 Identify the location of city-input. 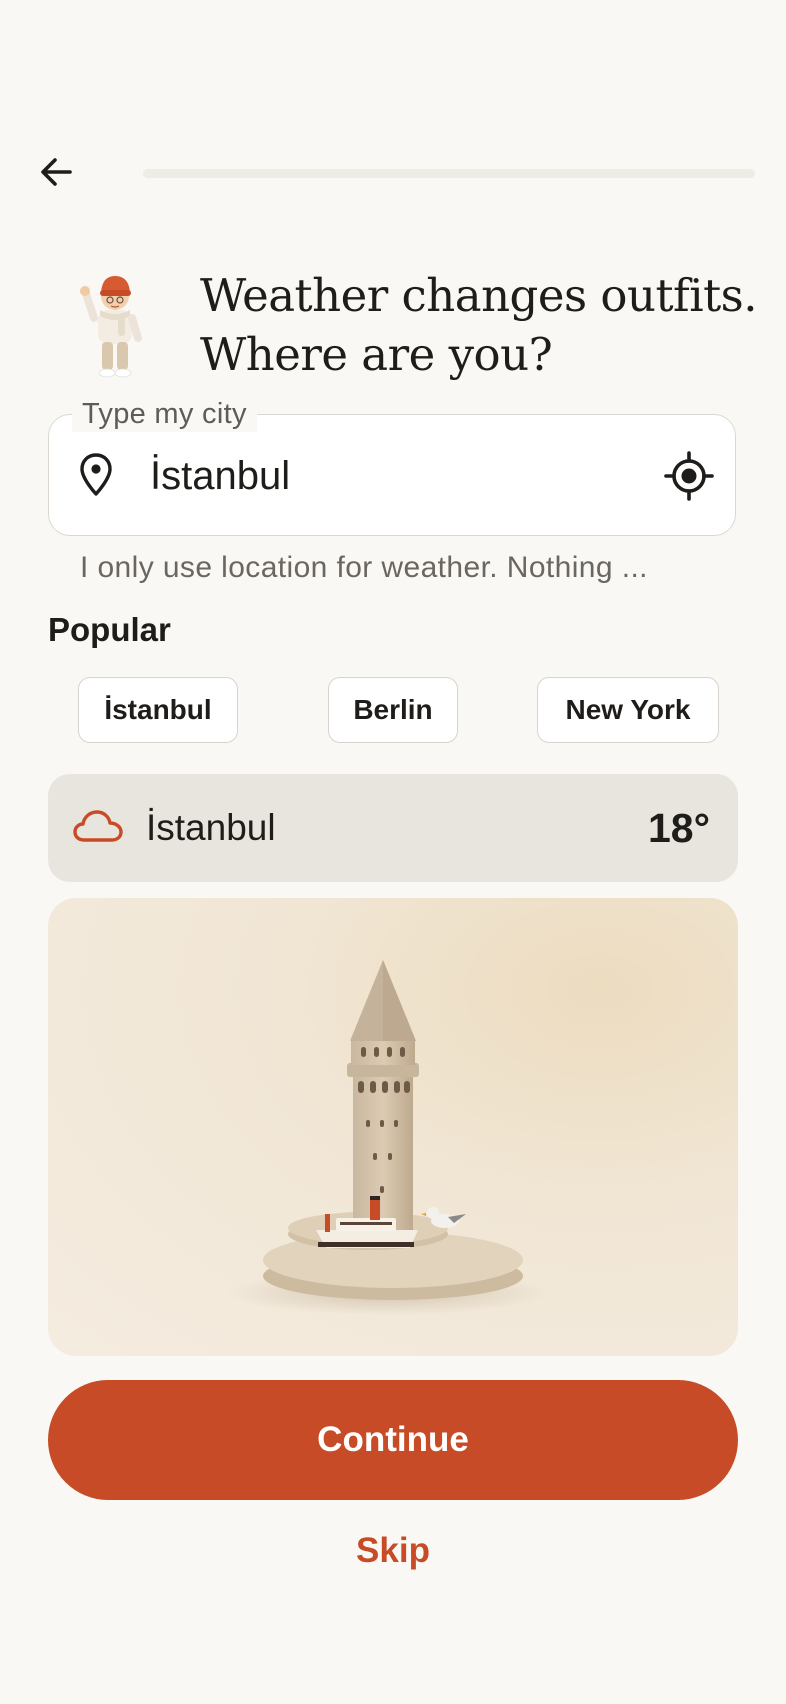
(400, 476).